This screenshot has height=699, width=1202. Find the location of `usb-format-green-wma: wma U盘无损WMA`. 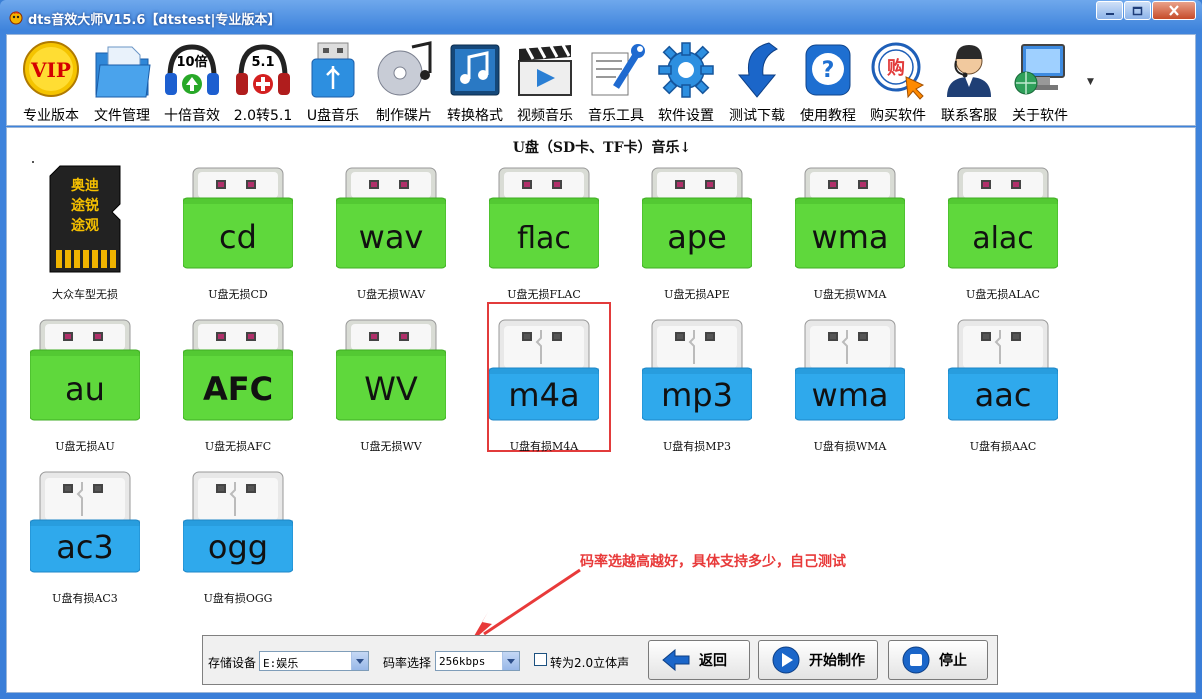

usb-format-green-wma: wma U盘无损WMA is located at coordinates (850, 234).